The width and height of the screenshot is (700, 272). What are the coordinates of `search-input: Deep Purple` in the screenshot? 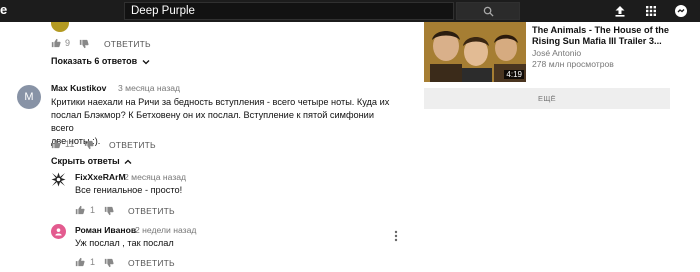 It's located at (299, 11).